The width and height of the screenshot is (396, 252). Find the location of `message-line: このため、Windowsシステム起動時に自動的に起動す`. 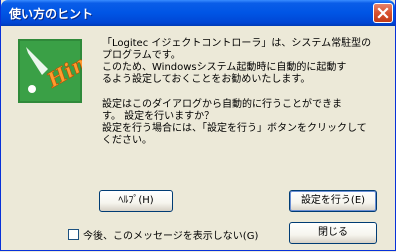

message-line: このため、Windowsシステム起動時に自動的に起動す is located at coordinates (224, 67).